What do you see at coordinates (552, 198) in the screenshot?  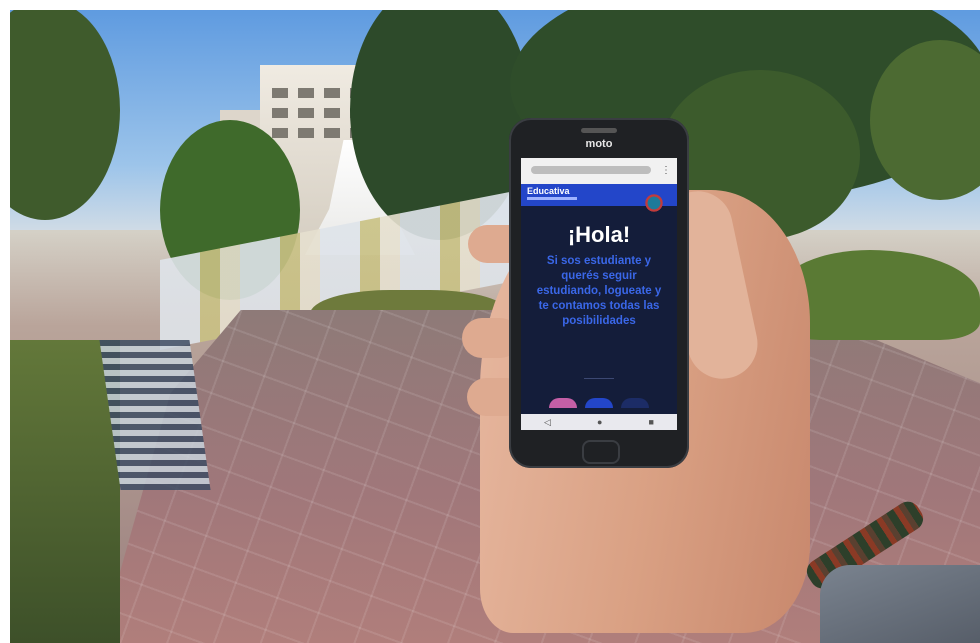 I see `site-logo-subtitle` at bounding box center [552, 198].